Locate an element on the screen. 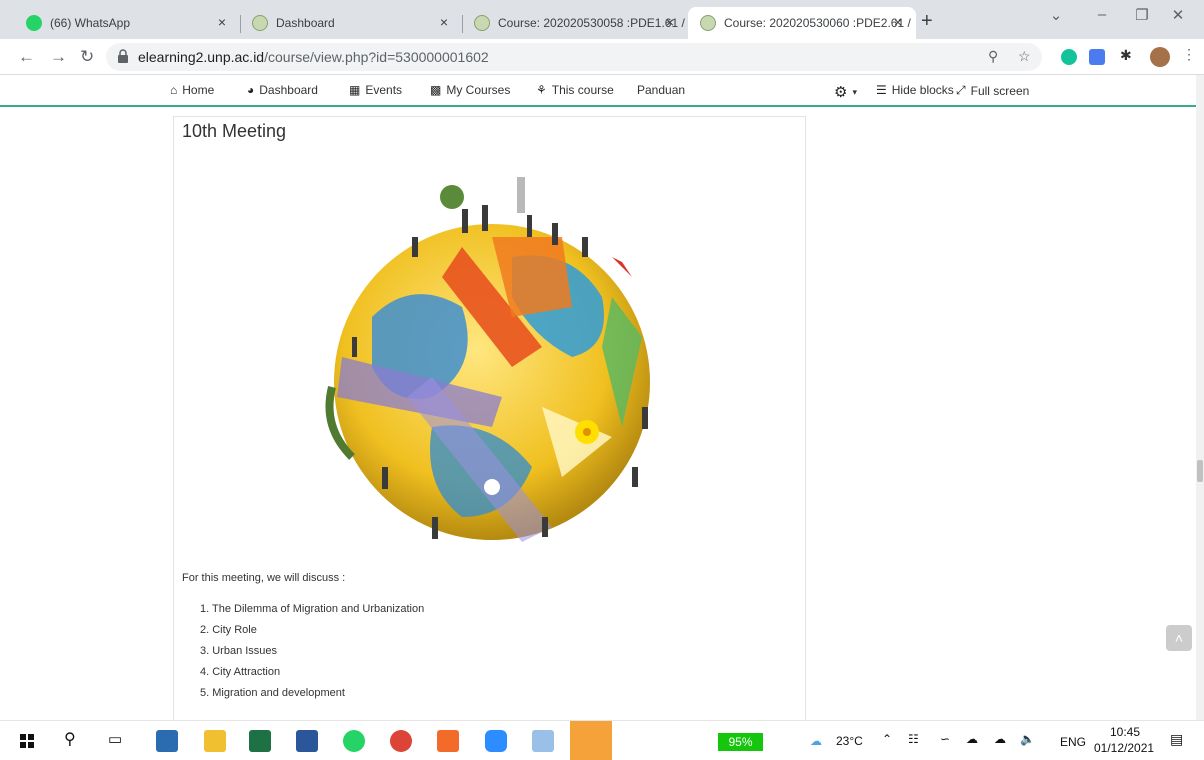 The image size is (1204, 760). calendar-icon: ▦ is located at coordinates (355, 90).